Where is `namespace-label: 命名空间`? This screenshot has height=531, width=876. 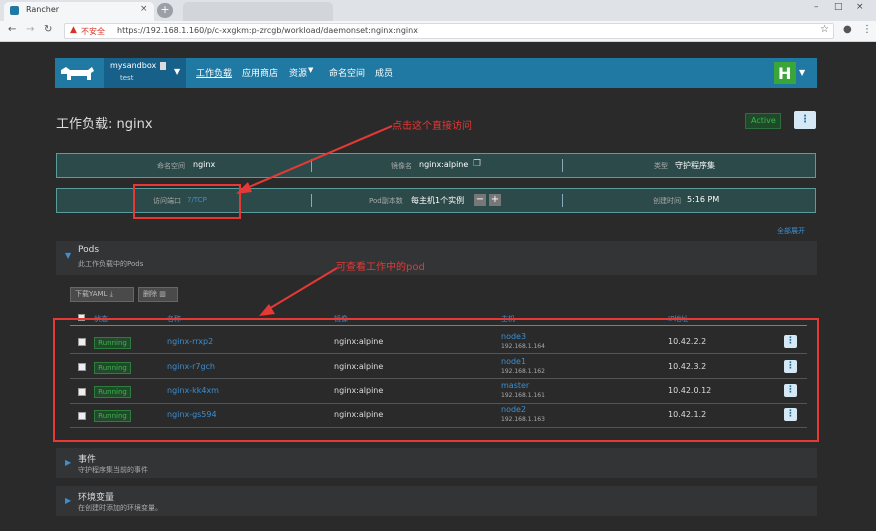 namespace-label: 命名空间 is located at coordinates (171, 166).